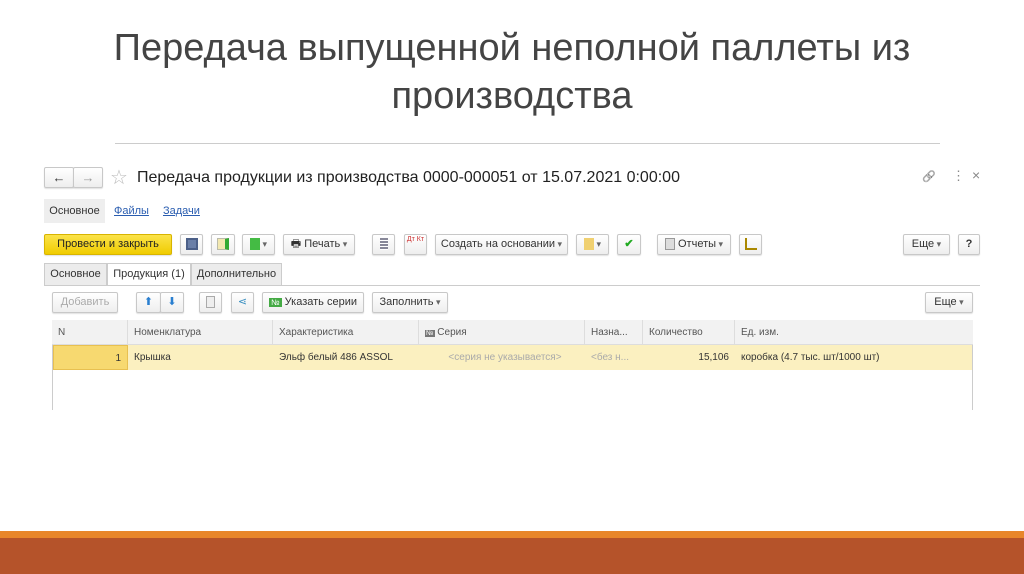 This screenshot has width=1024, height=574. I want to click on post-button, so click(223, 244).